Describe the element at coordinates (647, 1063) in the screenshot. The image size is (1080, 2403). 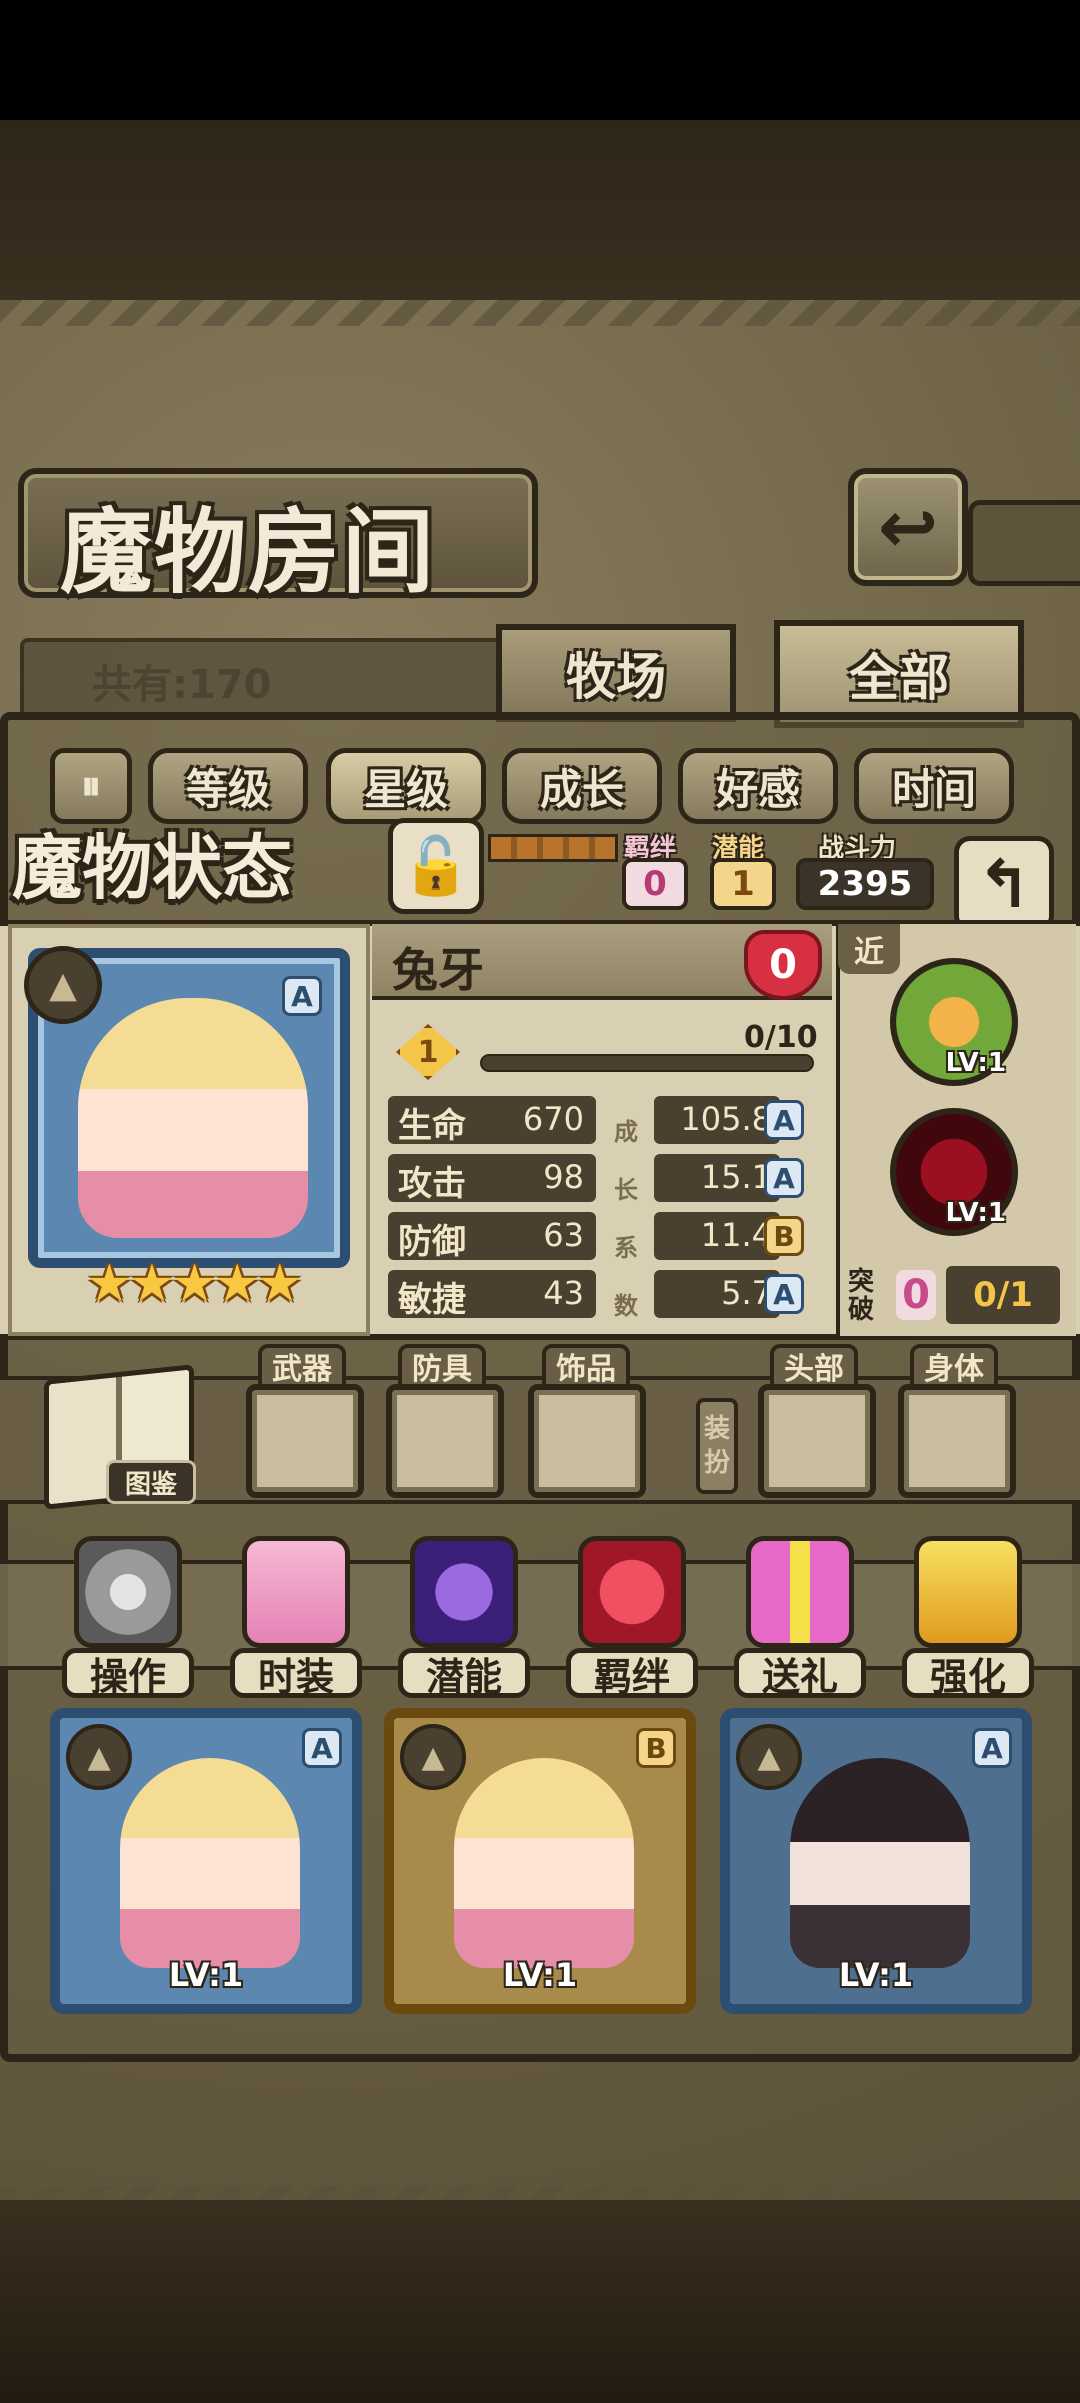
I see `exp-bar` at that location.